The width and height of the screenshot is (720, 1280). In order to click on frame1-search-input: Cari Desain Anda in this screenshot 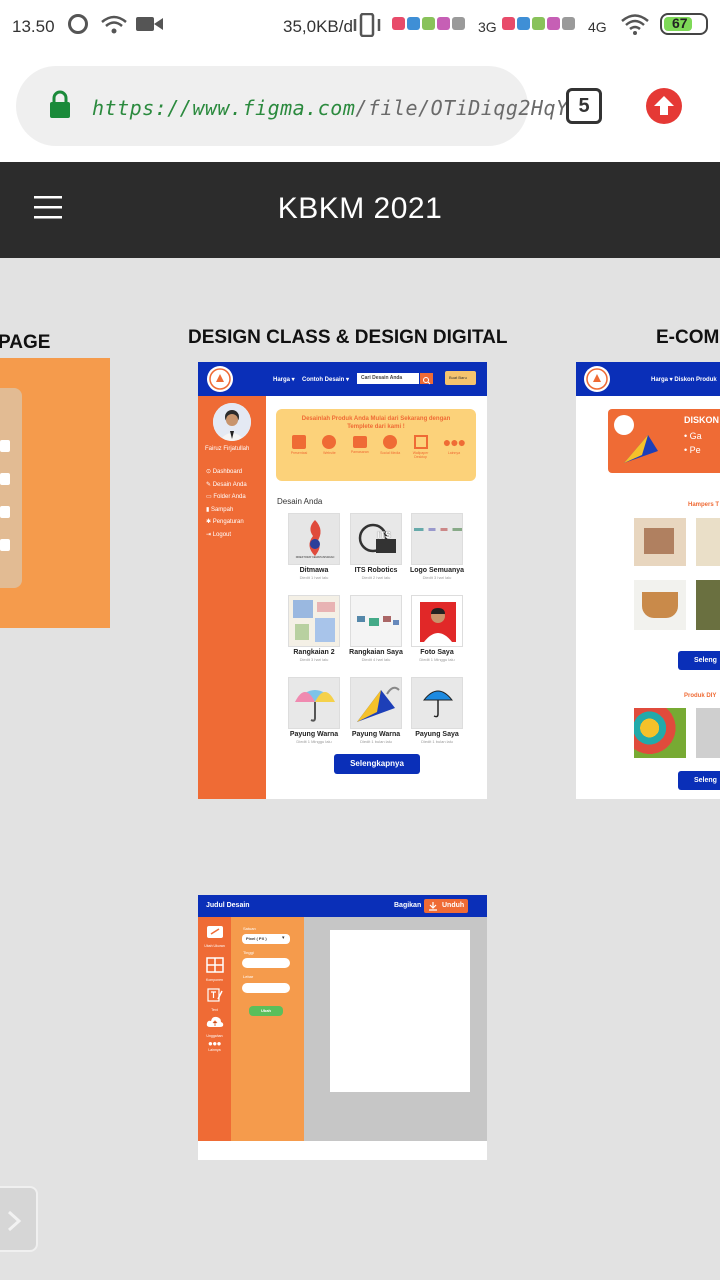, I will do `click(388, 378)`.